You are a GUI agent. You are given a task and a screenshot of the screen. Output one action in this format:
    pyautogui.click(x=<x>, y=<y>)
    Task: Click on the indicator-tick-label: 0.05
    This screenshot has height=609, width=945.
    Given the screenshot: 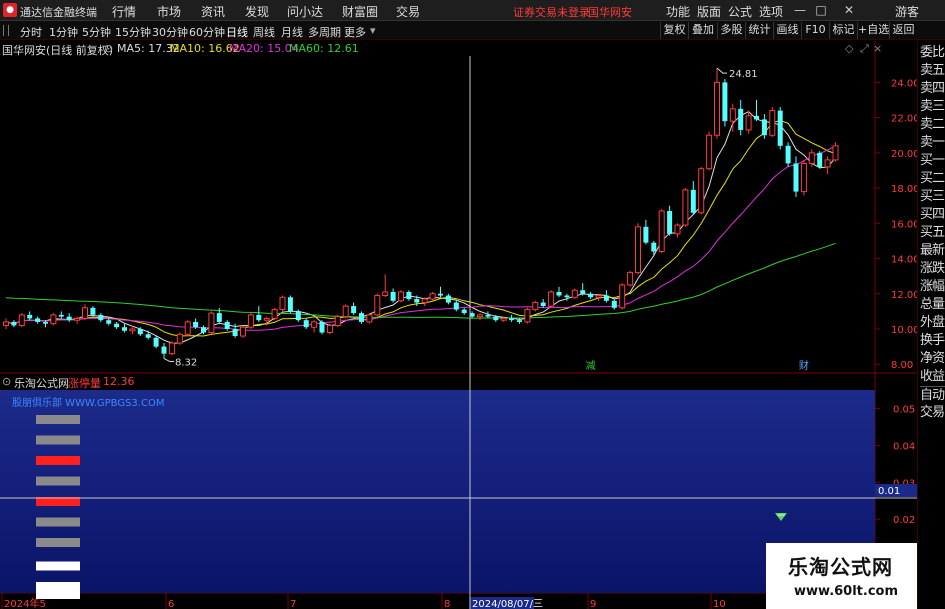 What is the action you would take?
    pyautogui.click(x=904, y=409)
    